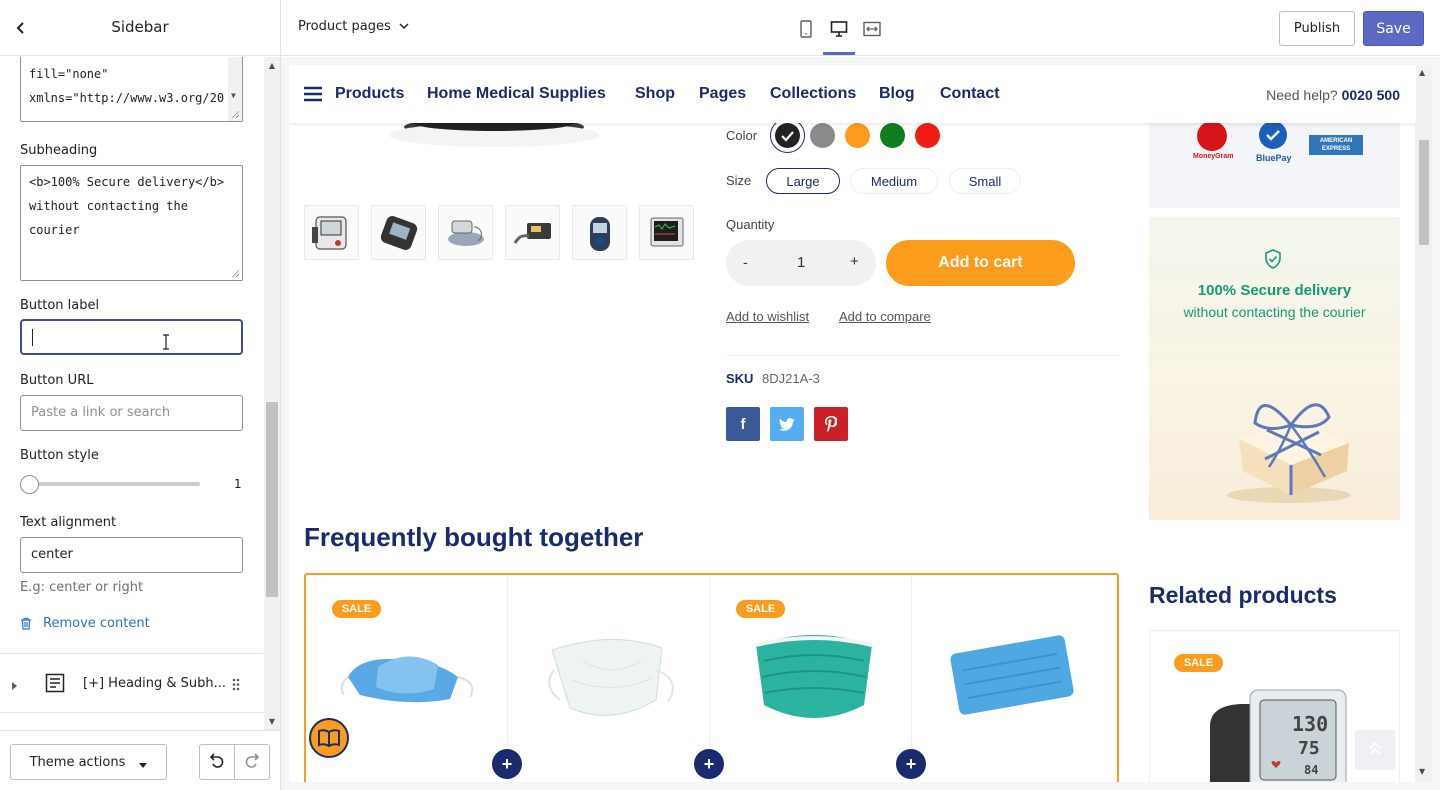 The height and width of the screenshot is (790, 1440). What do you see at coordinates (892, 135) in the screenshot?
I see `color-swatch-green` at bounding box center [892, 135].